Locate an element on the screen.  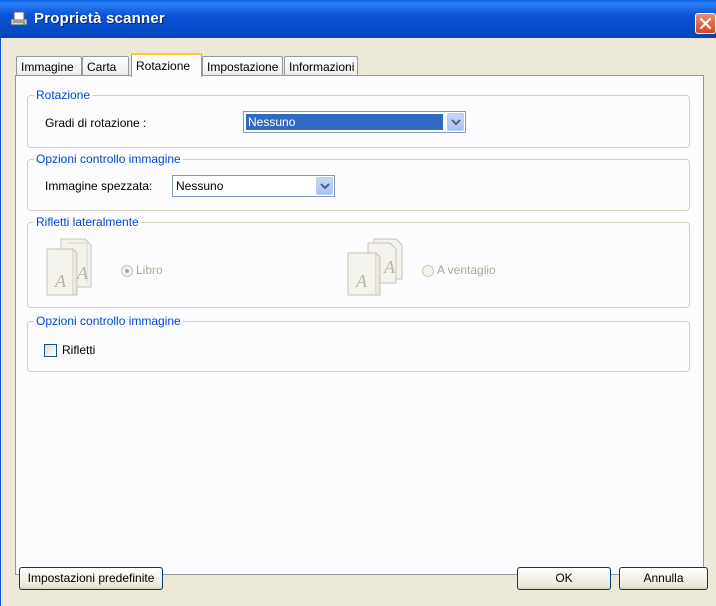
split-image-dropdown: Nessuno is located at coordinates (253, 186).